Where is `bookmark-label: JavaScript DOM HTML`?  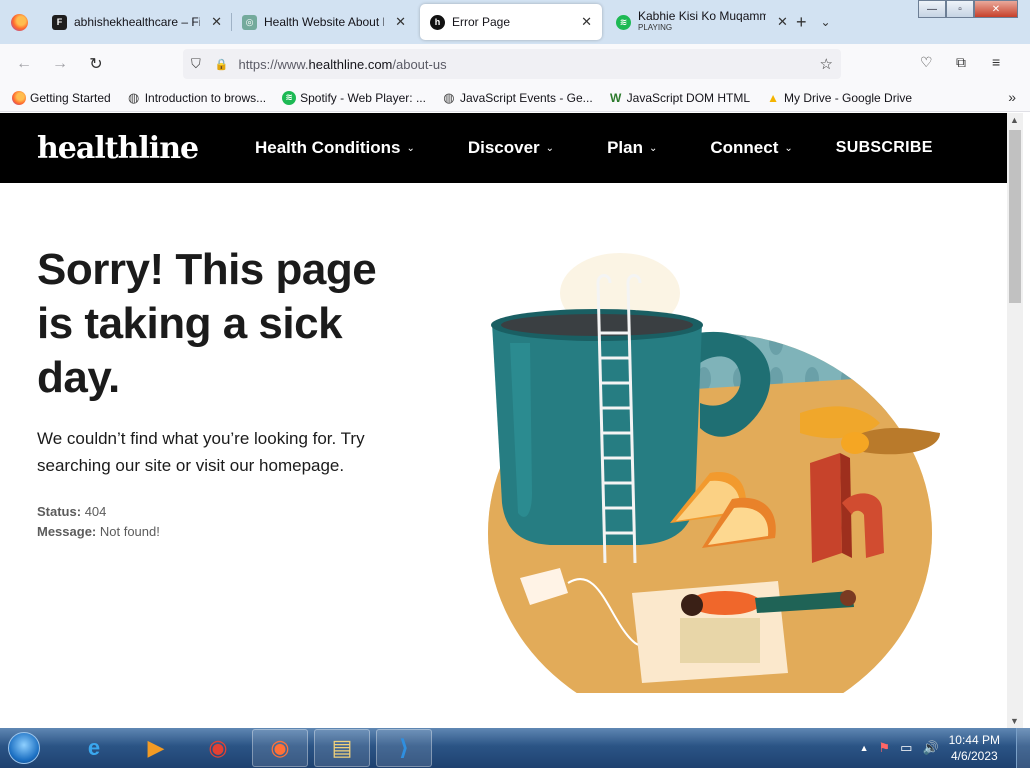
bookmark-label: JavaScript DOM HTML is located at coordinates (688, 97).